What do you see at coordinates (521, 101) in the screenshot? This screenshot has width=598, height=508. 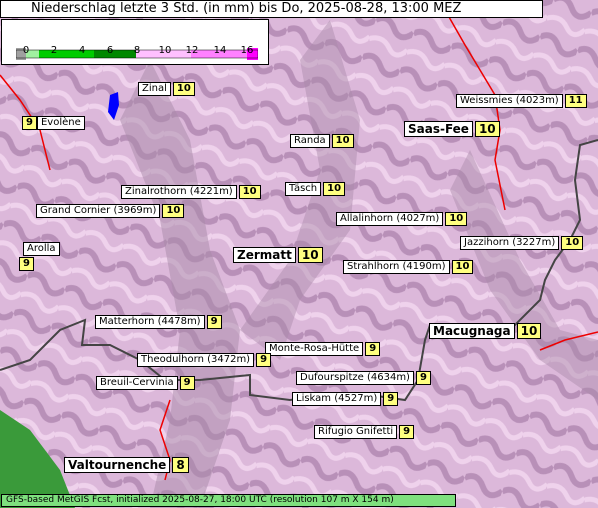 I see `place-label: Weissmies (4023m) 11` at bounding box center [521, 101].